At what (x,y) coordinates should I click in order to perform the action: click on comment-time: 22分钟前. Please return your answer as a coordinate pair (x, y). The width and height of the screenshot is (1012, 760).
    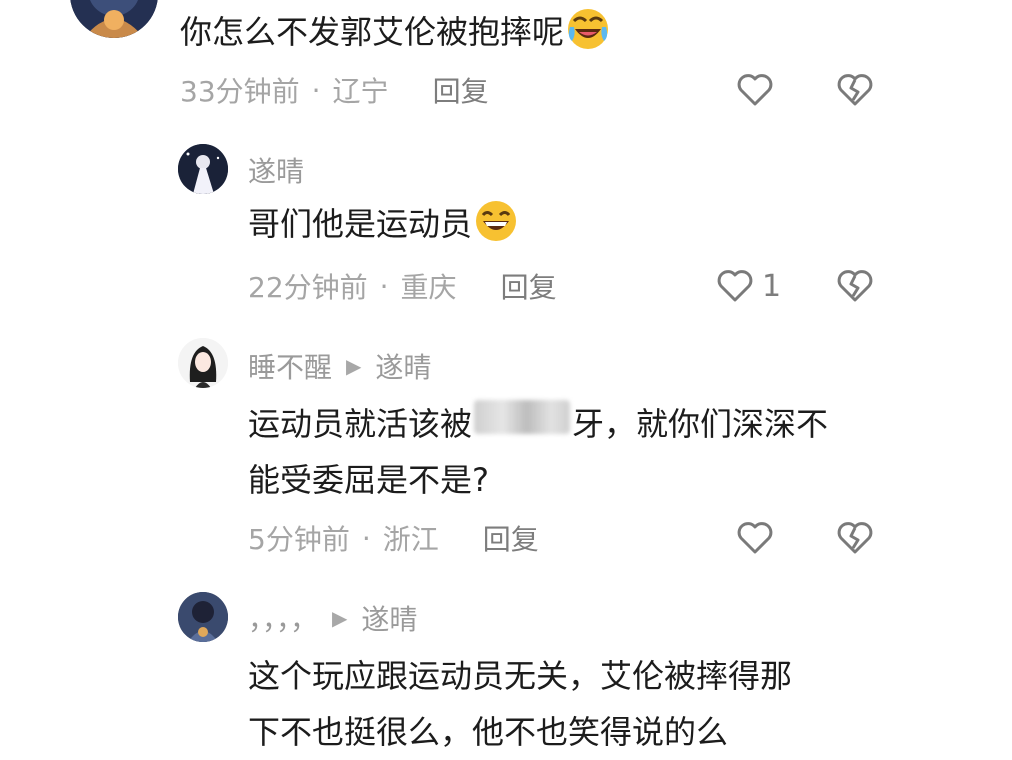
    Looking at the image, I should click on (308, 287).